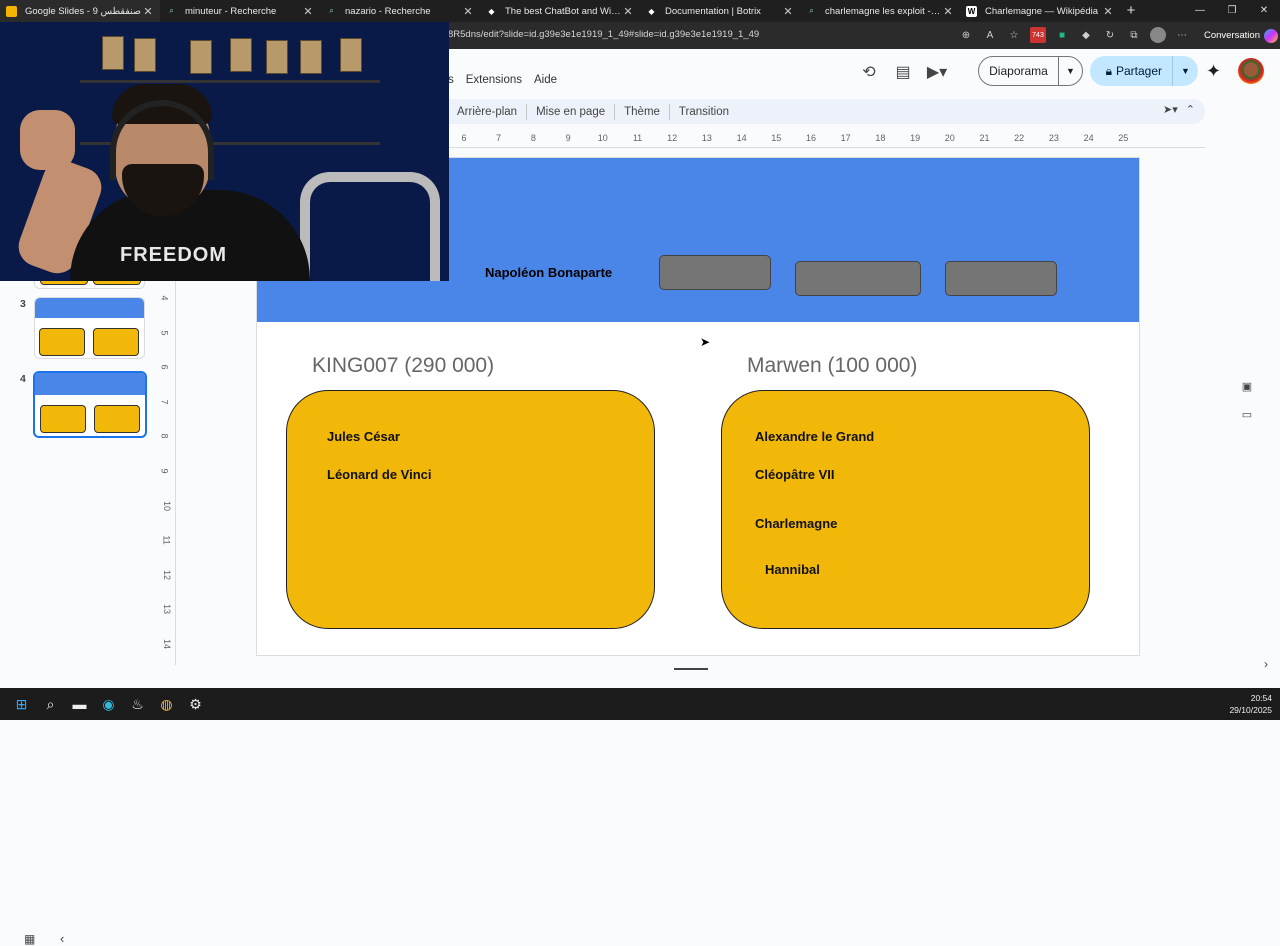 The height and width of the screenshot is (946, 1280). I want to click on chrome-icon: ◍, so click(166, 704).